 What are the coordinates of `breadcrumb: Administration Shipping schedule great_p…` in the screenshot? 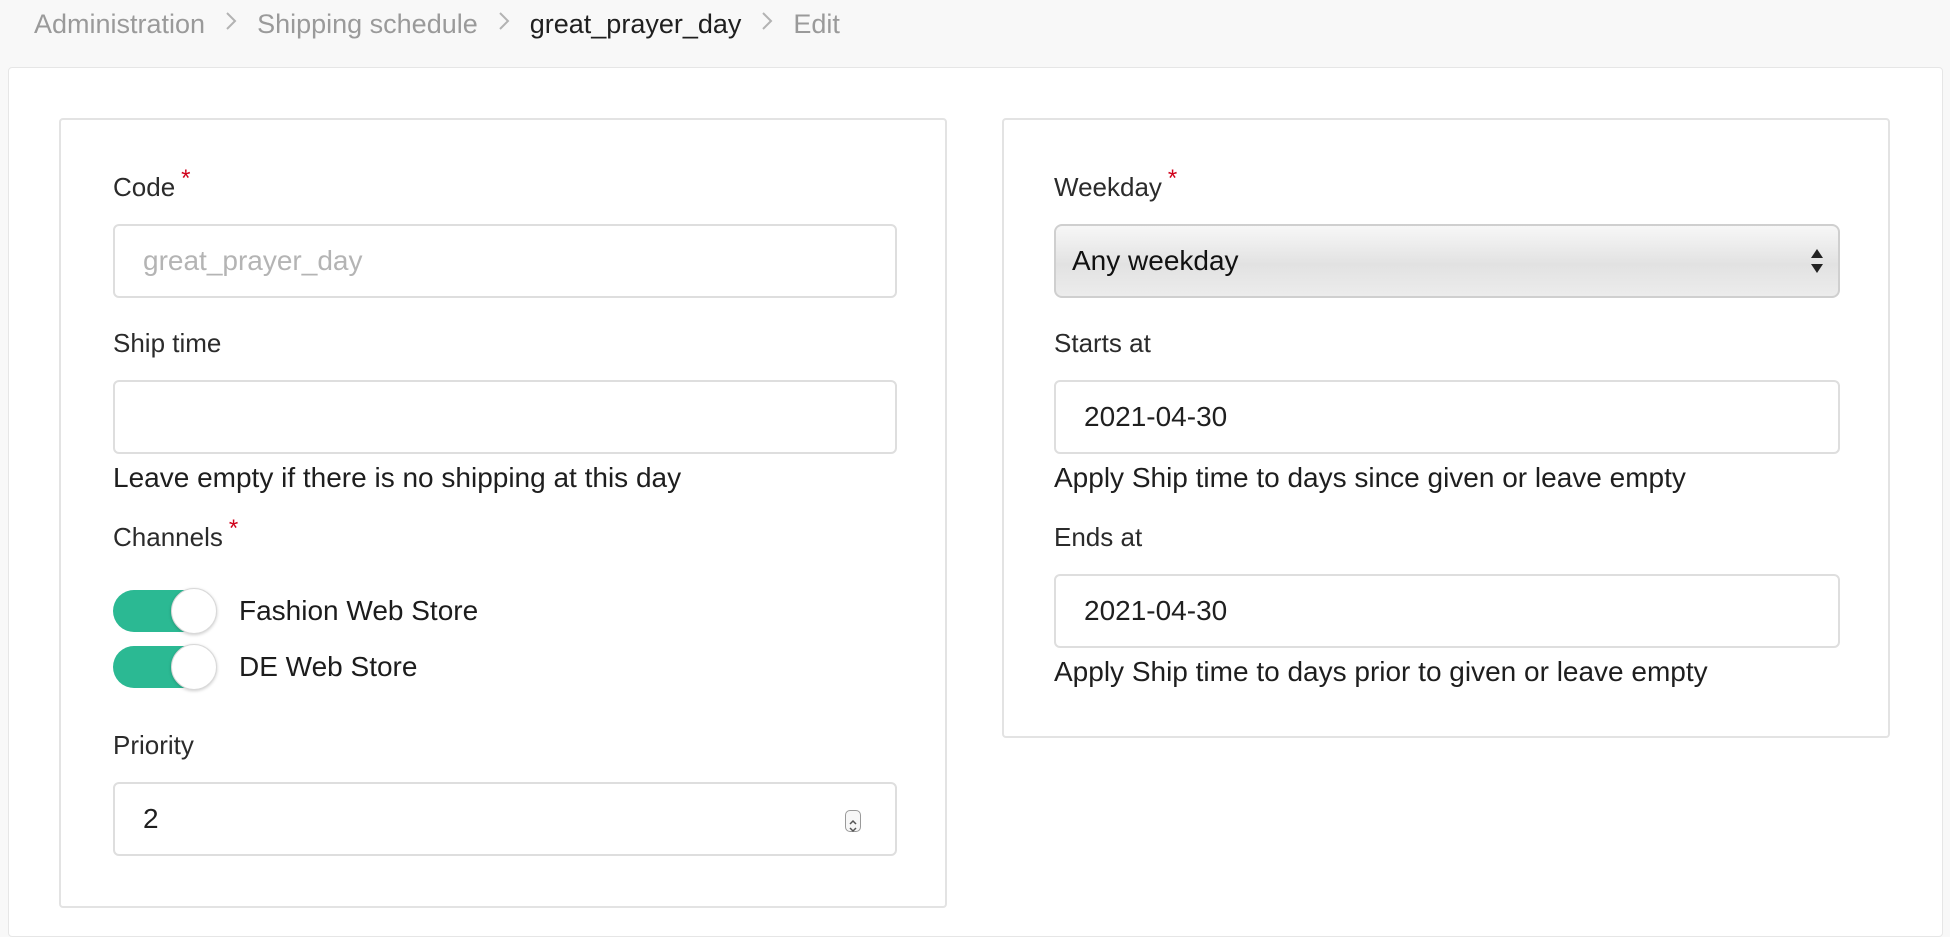 It's located at (437, 24).